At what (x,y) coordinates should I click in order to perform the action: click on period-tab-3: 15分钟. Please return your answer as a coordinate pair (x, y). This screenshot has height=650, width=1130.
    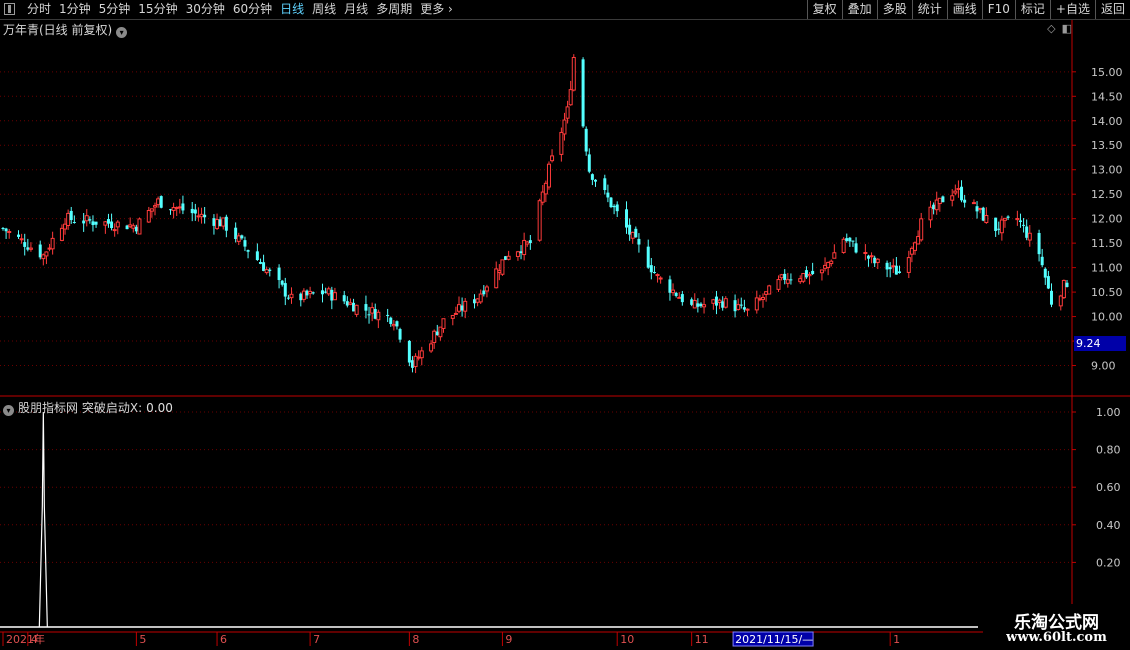
    Looking at the image, I should click on (157, 9).